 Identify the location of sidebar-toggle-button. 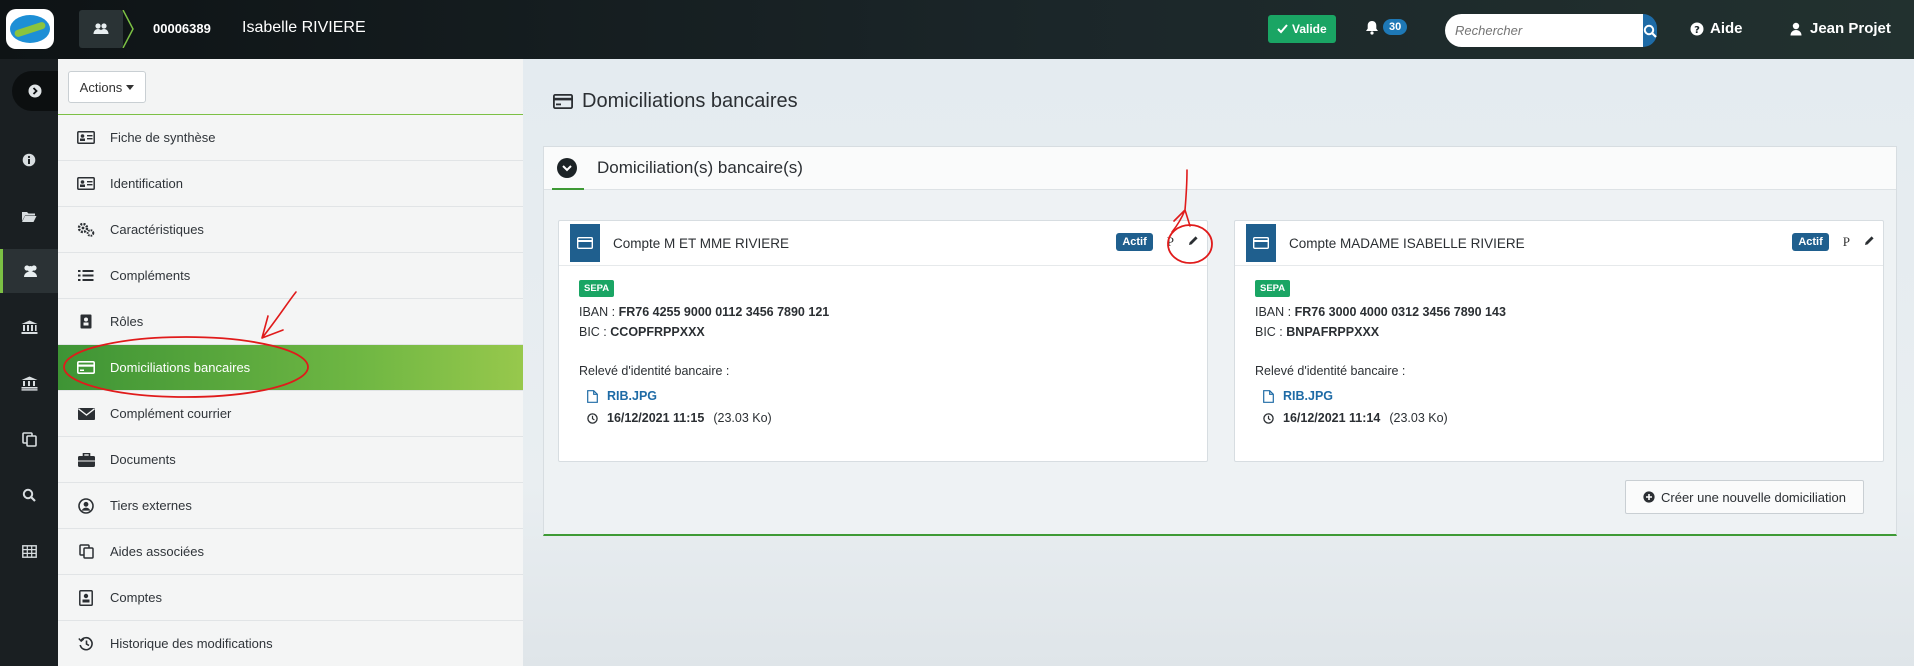
(35, 91).